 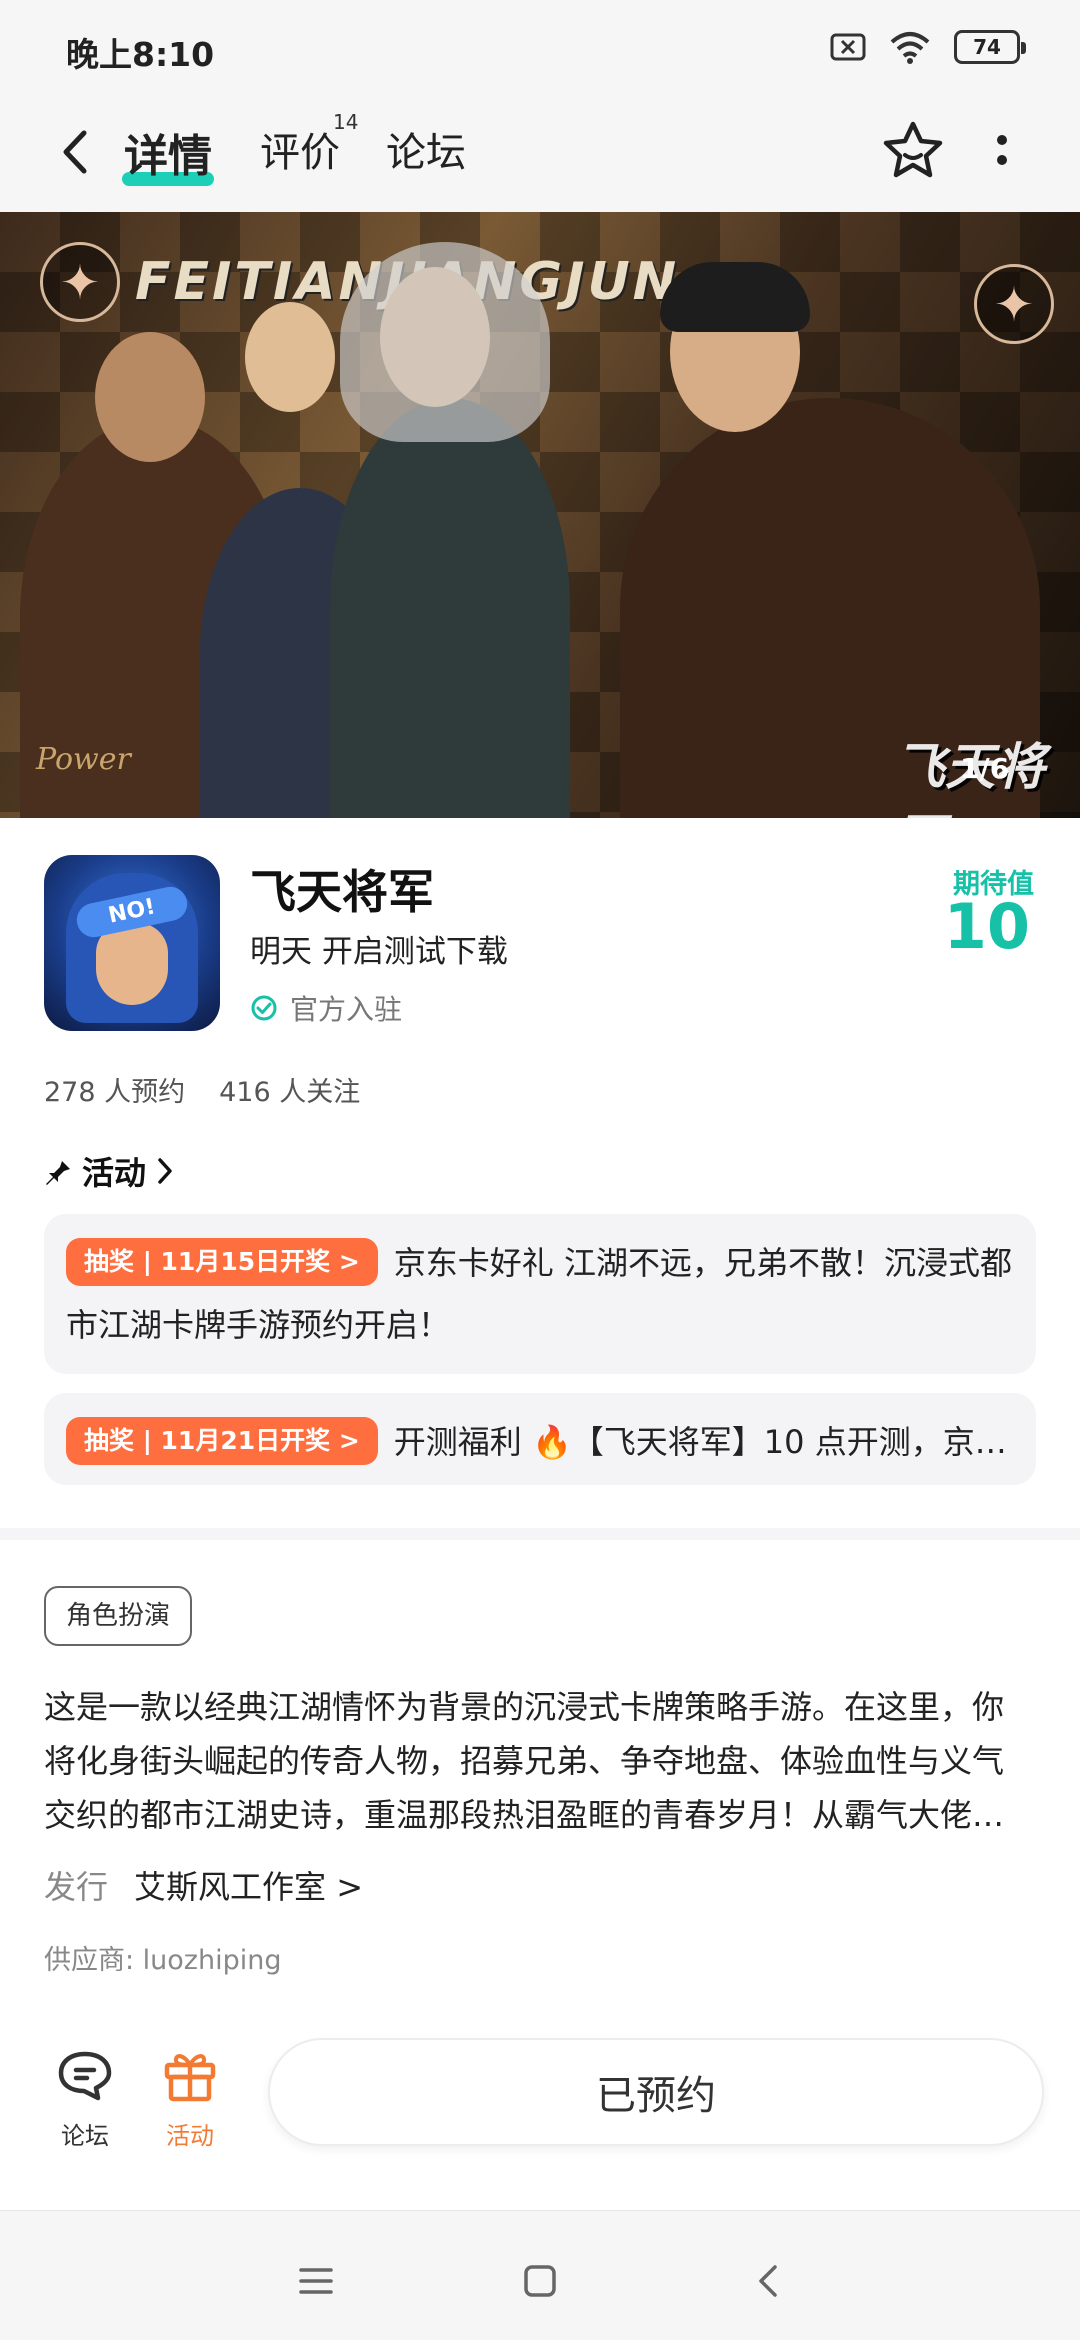 I want to click on bottom-forum-button: 论坛, so click(x=85, y=2095).